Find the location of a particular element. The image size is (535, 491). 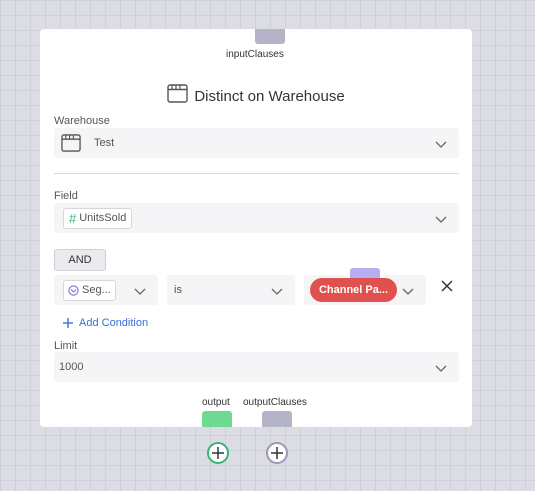

node-header: Distinct on Warehouse is located at coordinates (256, 96).